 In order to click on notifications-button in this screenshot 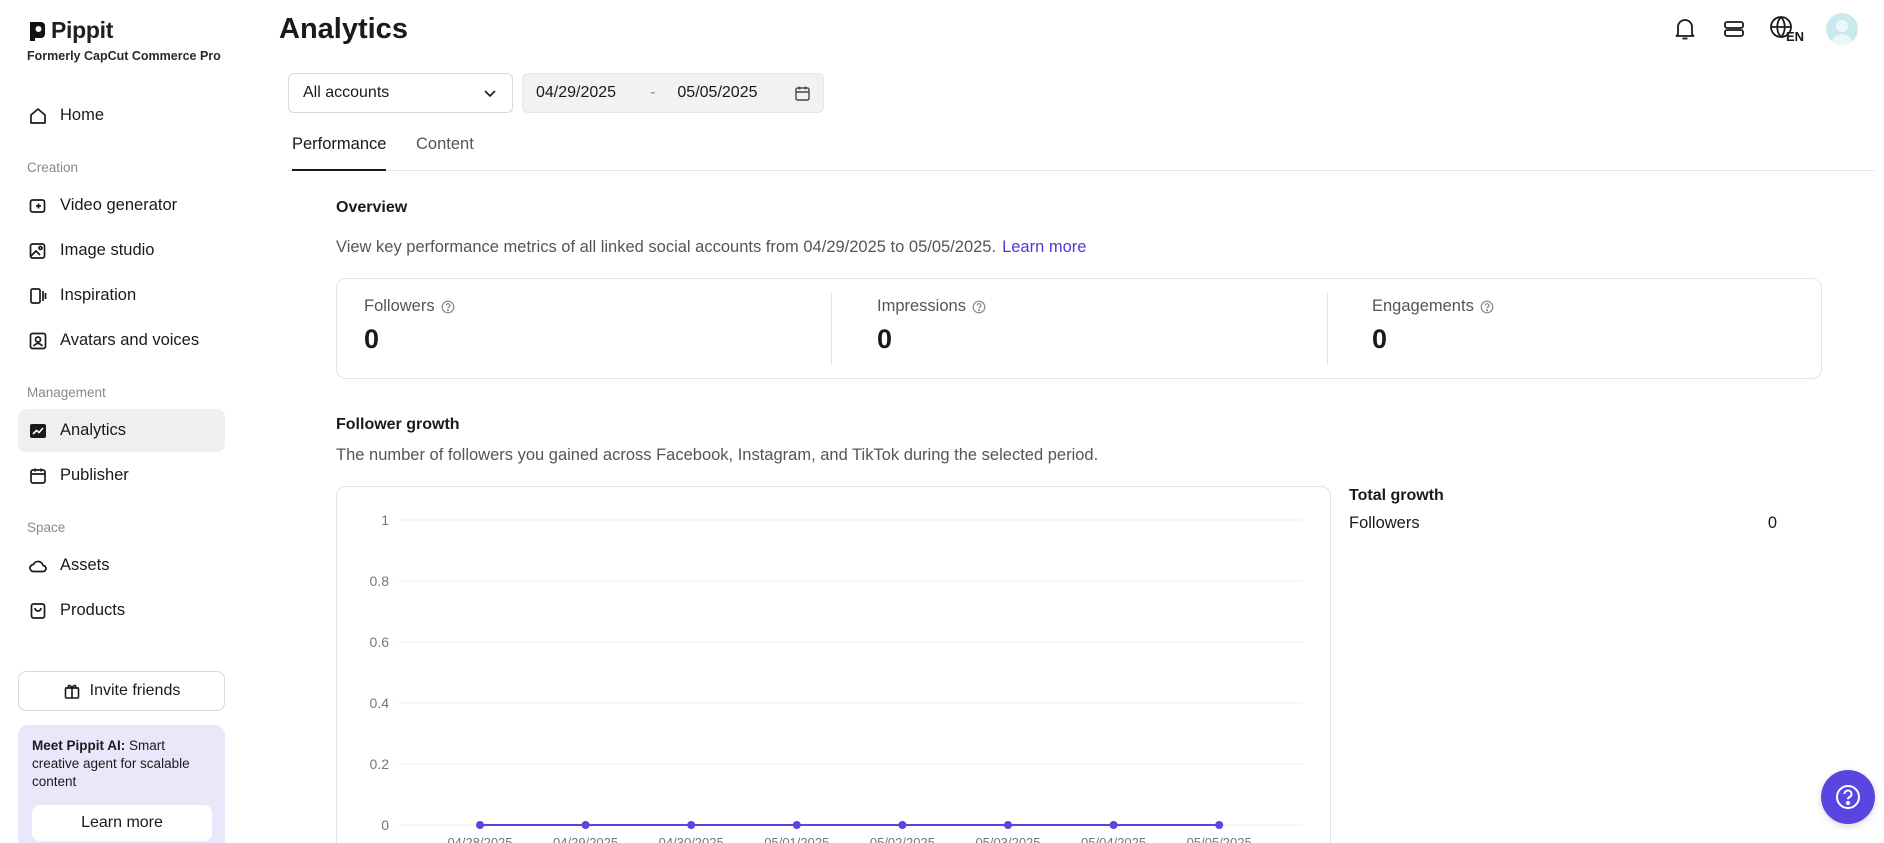, I will do `click(1685, 29)`.